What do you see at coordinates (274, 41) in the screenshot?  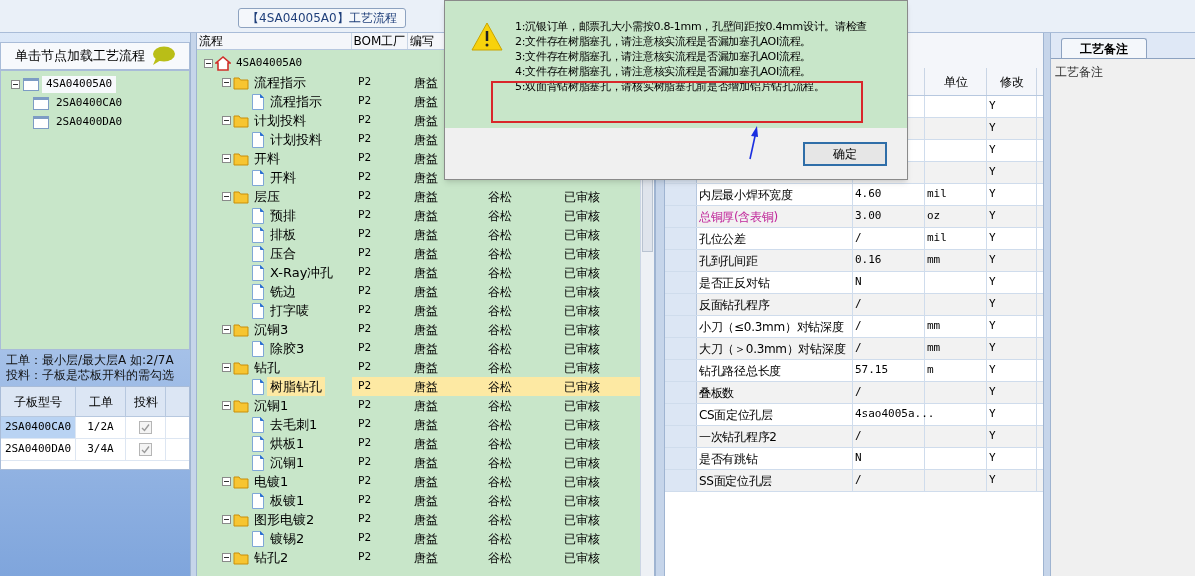 I see `column-header: 流程` at bounding box center [274, 41].